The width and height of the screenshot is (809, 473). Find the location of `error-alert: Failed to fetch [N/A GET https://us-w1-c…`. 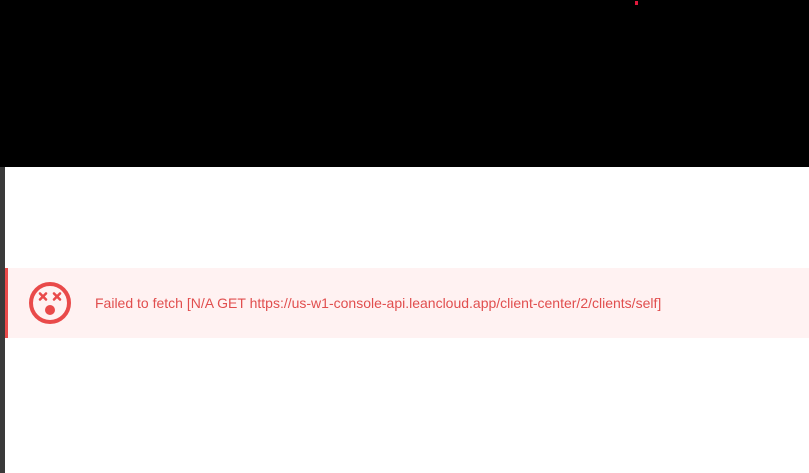

error-alert: Failed to fetch [N/A GET https://us-w1-c… is located at coordinates (407, 303).